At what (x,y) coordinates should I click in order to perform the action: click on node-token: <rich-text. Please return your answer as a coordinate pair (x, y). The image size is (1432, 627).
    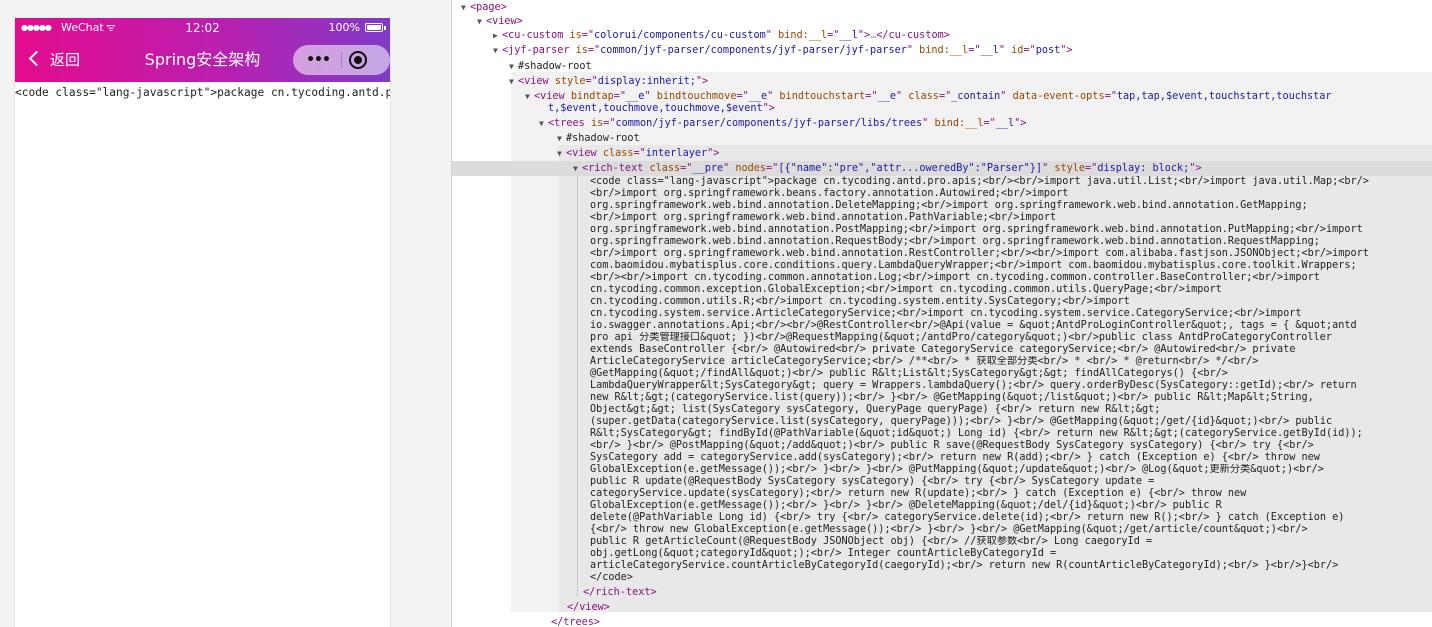
    Looking at the image, I should click on (616, 168).